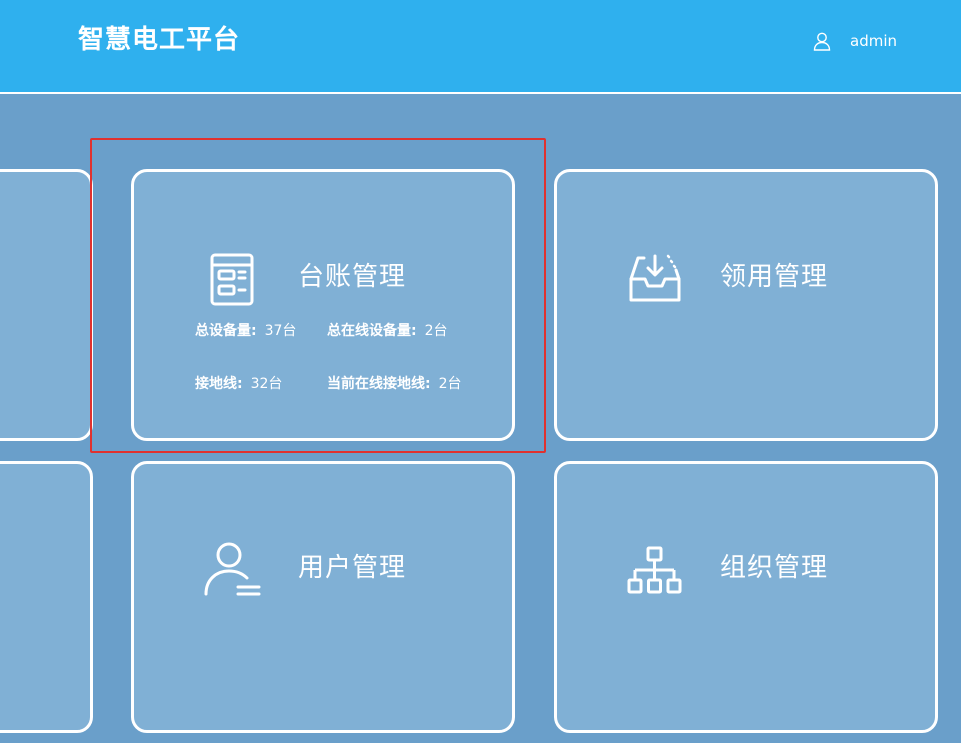  I want to click on org-chart-icon, so click(654, 570).